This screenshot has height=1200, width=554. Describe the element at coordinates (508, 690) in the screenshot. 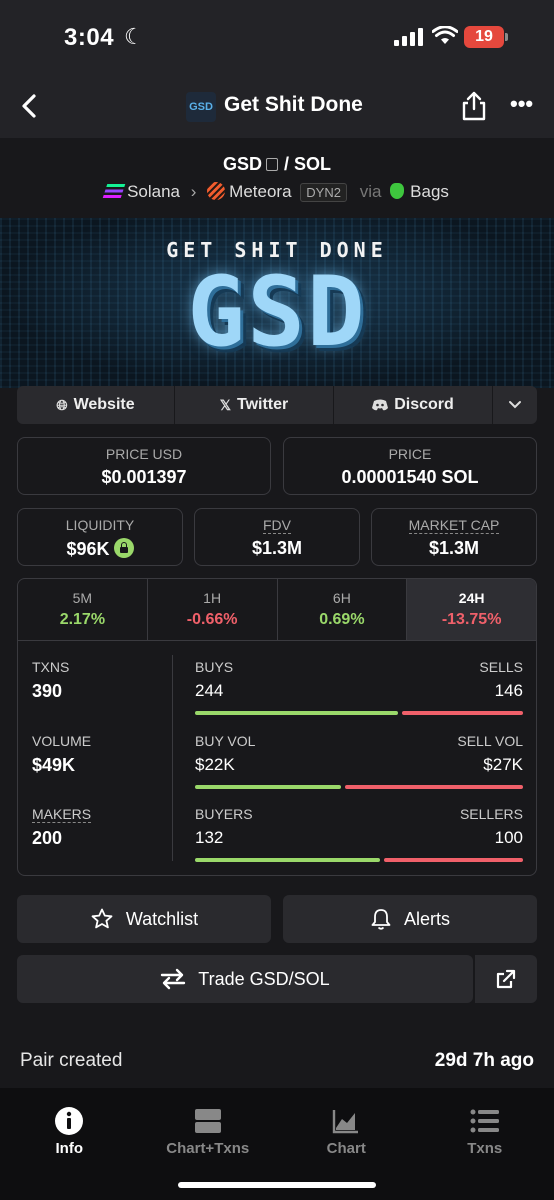

I see `sells-value: 146` at that location.